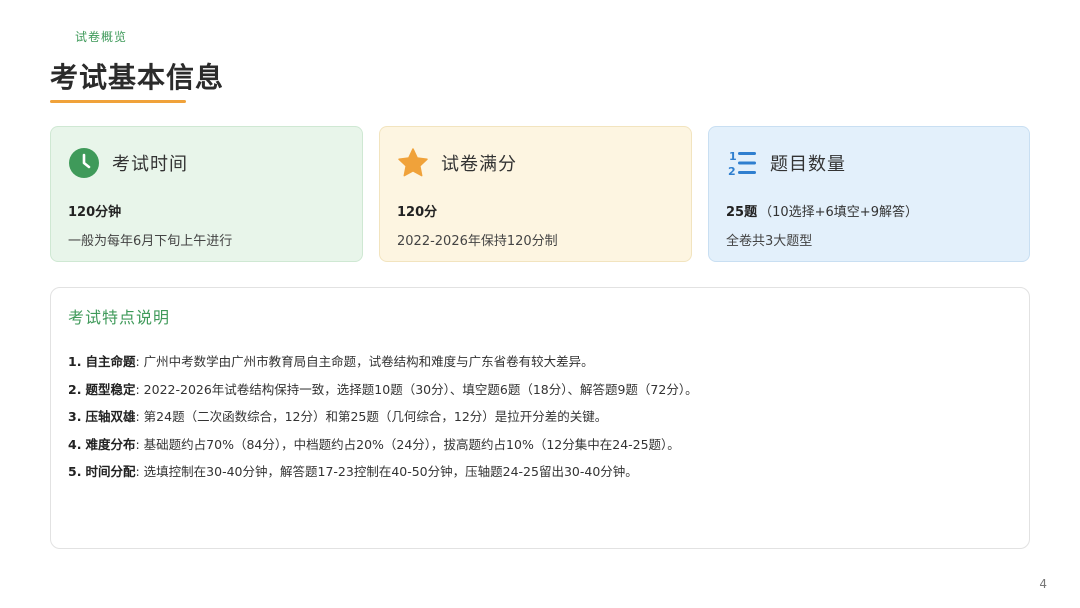 The image size is (1080, 608). Describe the element at coordinates (417, 212) in the screenshot. I see `card-value-main: 120分` at that location.